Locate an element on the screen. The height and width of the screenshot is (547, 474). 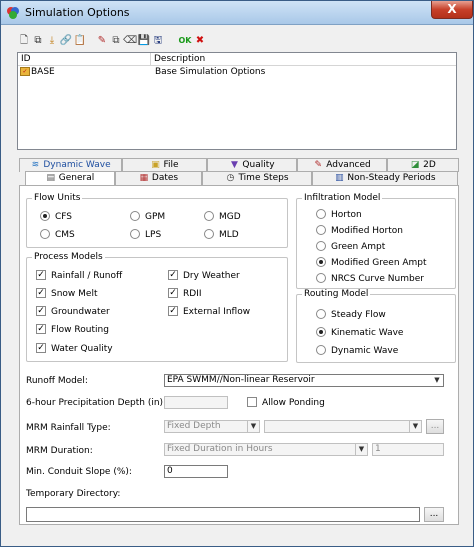
paste-icon: 📋 is located at coordinates (80, 41).